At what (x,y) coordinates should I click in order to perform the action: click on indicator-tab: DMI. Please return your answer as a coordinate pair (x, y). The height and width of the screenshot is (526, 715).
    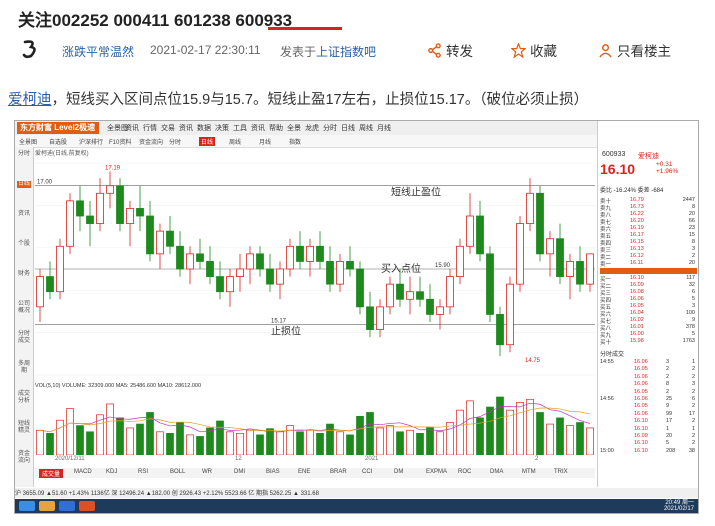
    Looking at the image, I should click on (239, 472).